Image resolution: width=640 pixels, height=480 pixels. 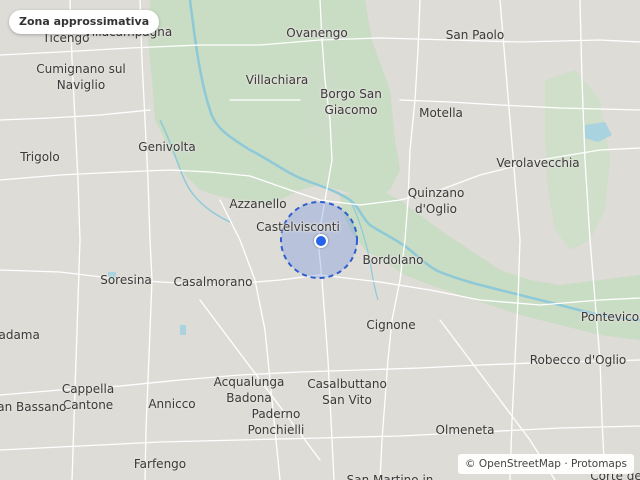 What do you see at coordinates (578, 360) in the screenshot?
I see `place-label-robecco: Robecco d'Oglio` at bounding box center [578, 360].